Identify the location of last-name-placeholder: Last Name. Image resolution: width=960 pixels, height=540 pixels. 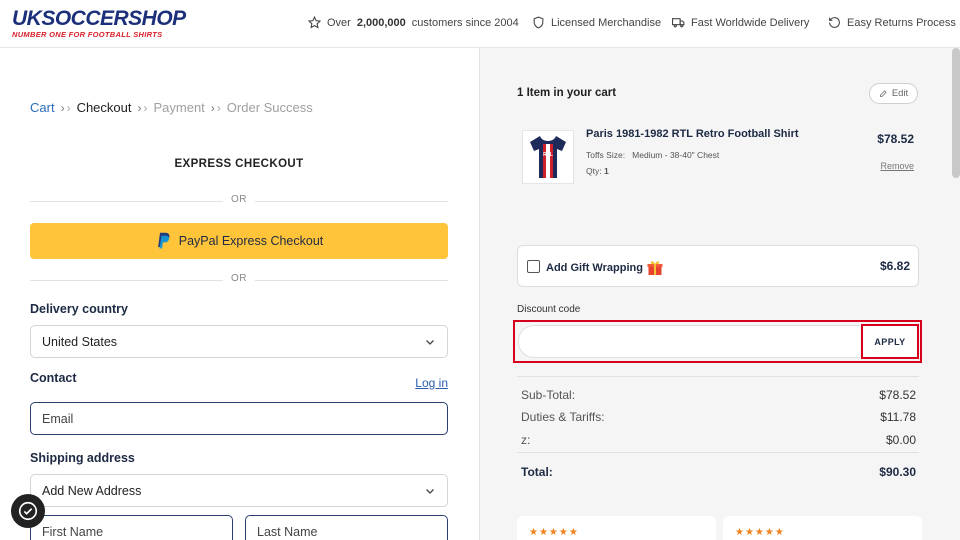
(287, 531).